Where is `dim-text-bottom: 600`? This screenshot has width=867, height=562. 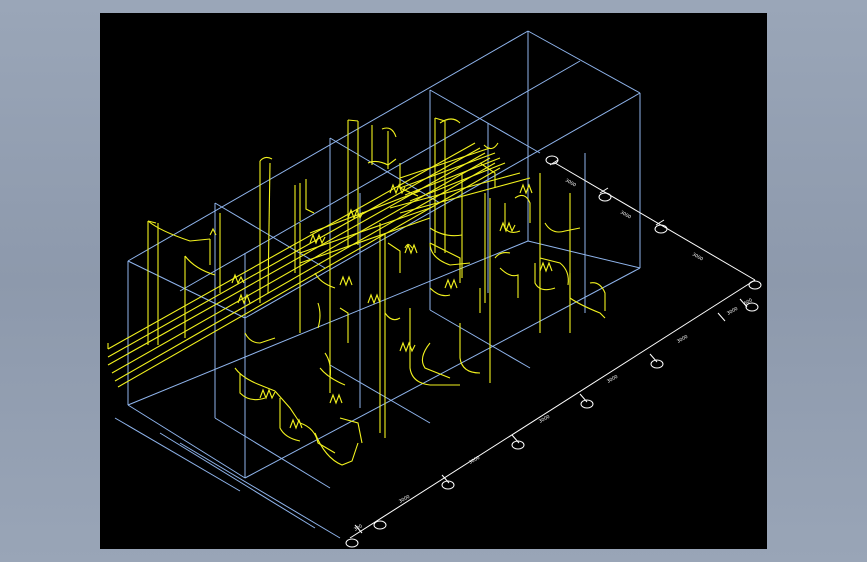 dim-text-bottom: 600 is located at coordinates (748, 302).